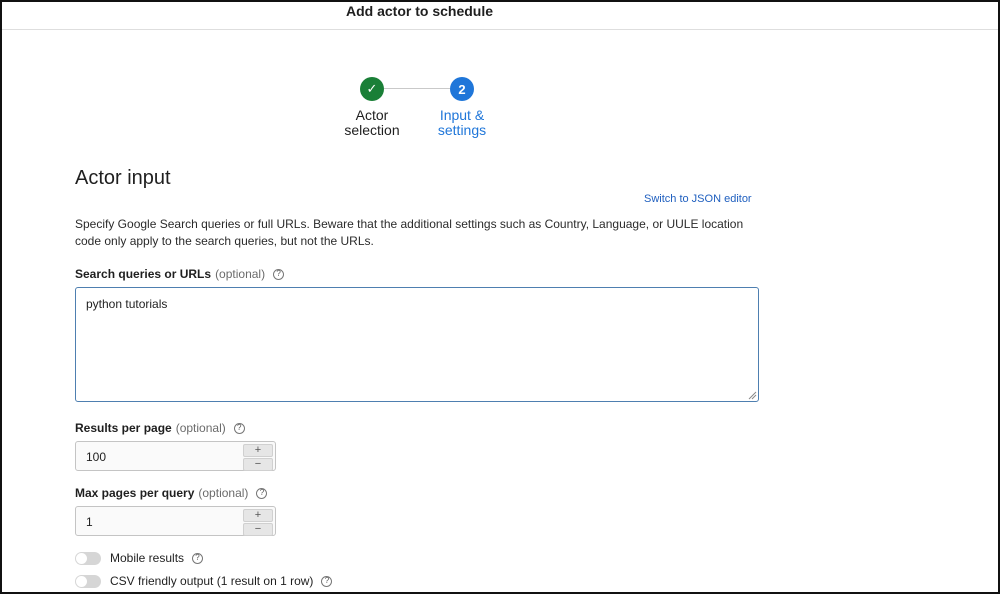 The width and height of the screenshot is (1000, 594). I want to click on csv-output-help-icon: ?, so click(327, 581).